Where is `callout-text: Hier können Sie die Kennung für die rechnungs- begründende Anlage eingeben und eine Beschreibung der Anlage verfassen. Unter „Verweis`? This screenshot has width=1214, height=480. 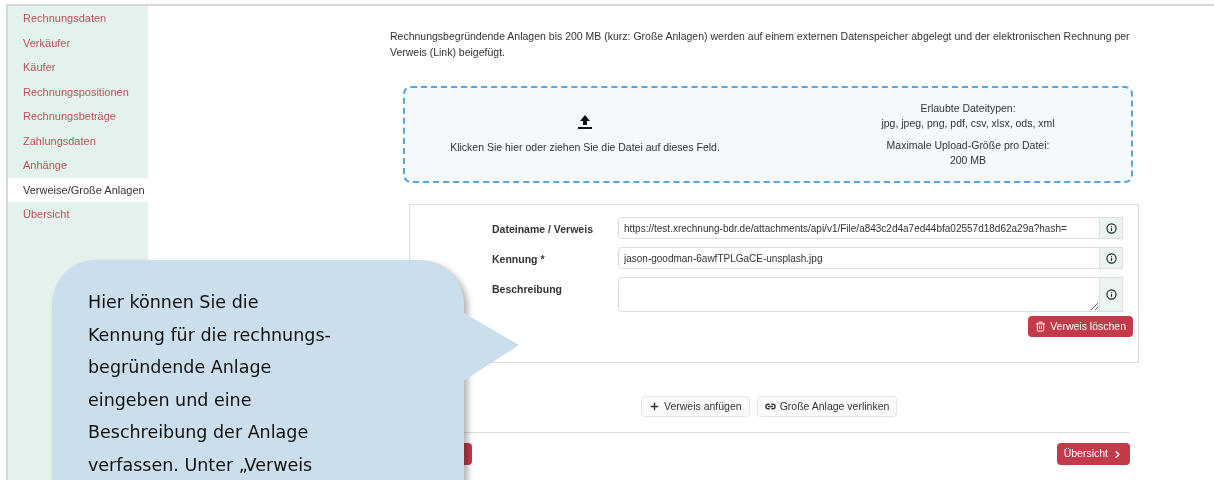
callout-text: Hier können Sie die Kennung für die rechnungs- begründende Anlage eingeben und eine Beschreibung der Anlage verfassen. Unter „Verweis is located at coordinates (209, 384).